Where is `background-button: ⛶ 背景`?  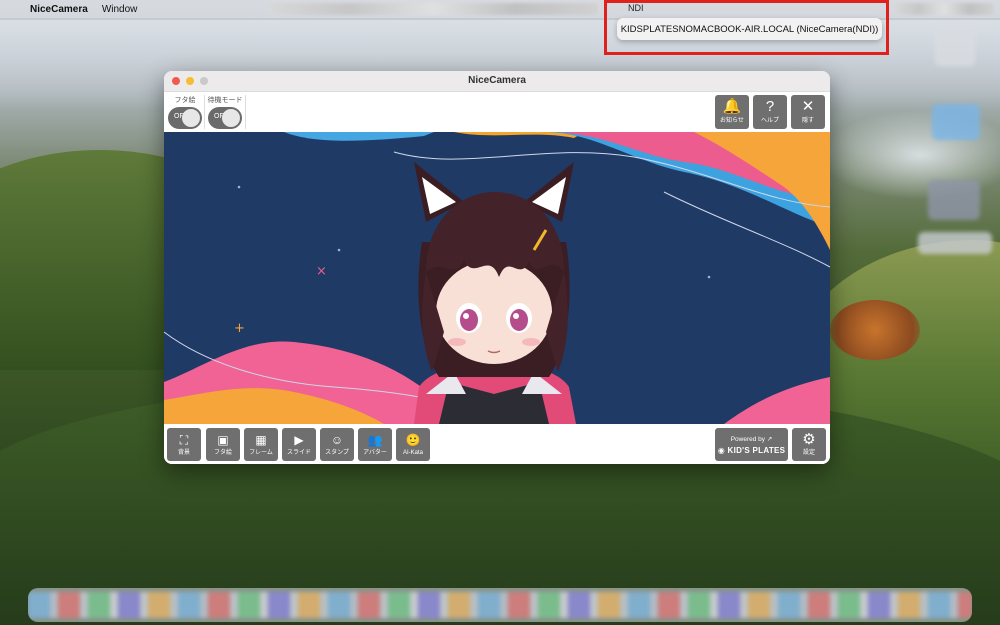 background-button: ⛶ 背景 is located at coordinates (184, 444).